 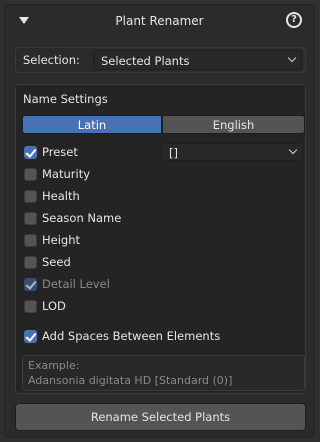 I want to click on checkbox-season-name, so click(x=30, y=218).